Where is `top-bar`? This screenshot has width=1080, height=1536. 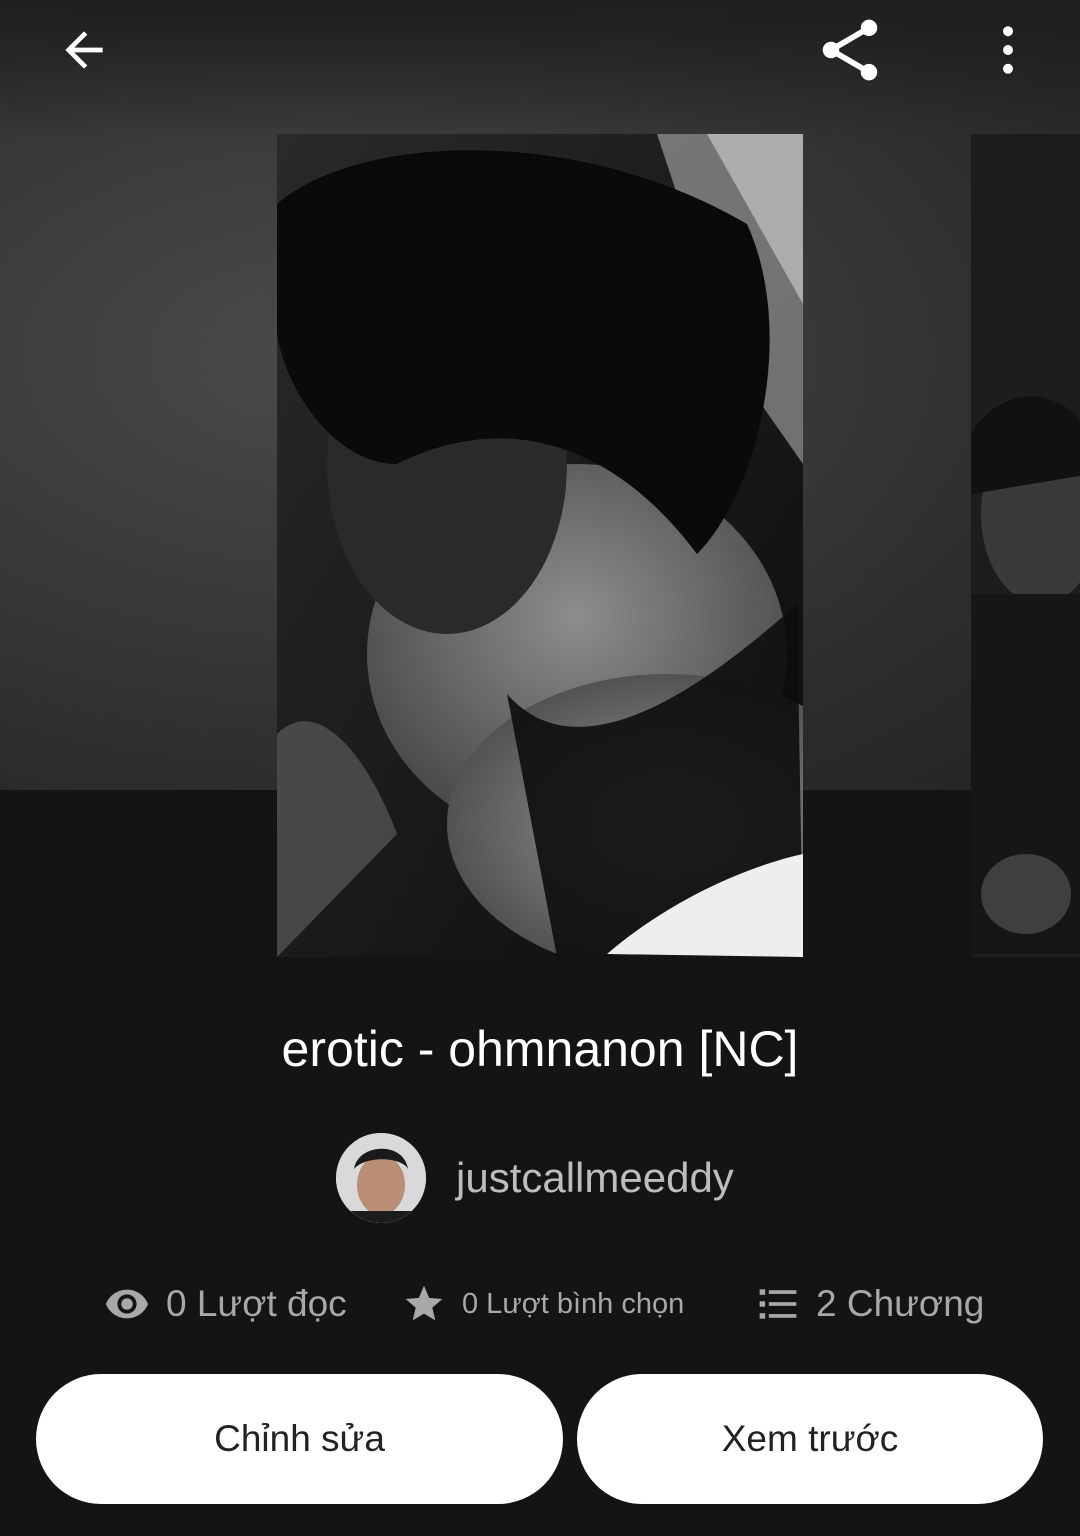 top-bar is located at coordinates (540, 50).